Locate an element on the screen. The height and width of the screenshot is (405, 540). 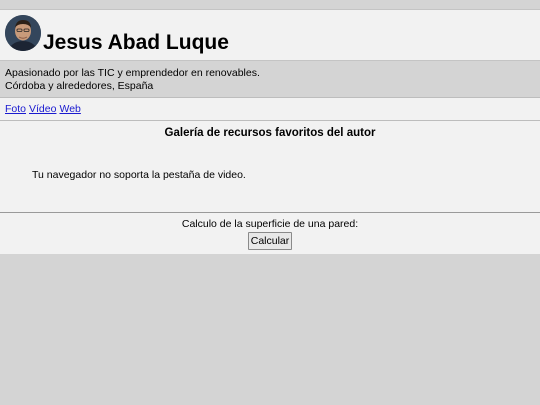
link-video: Vídeo is located at coordinates (42, 109).